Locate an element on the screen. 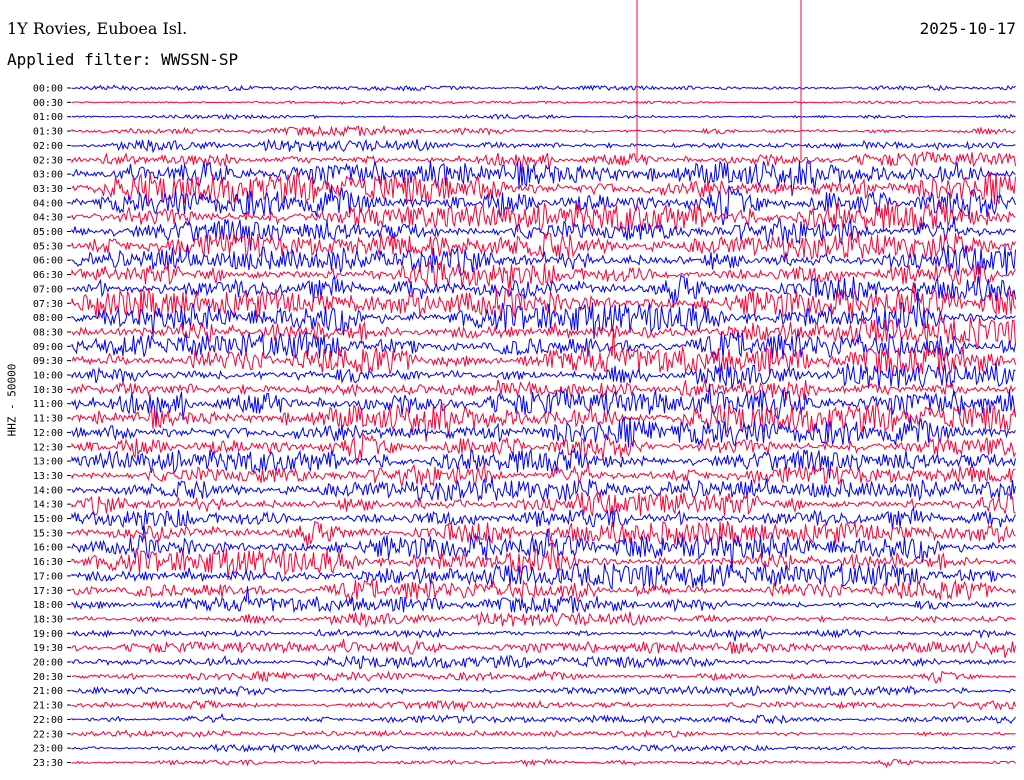 The height and width of the screenshot is (780, 1024). row-time-label: 15:00 is located at coordinates (48, 519).